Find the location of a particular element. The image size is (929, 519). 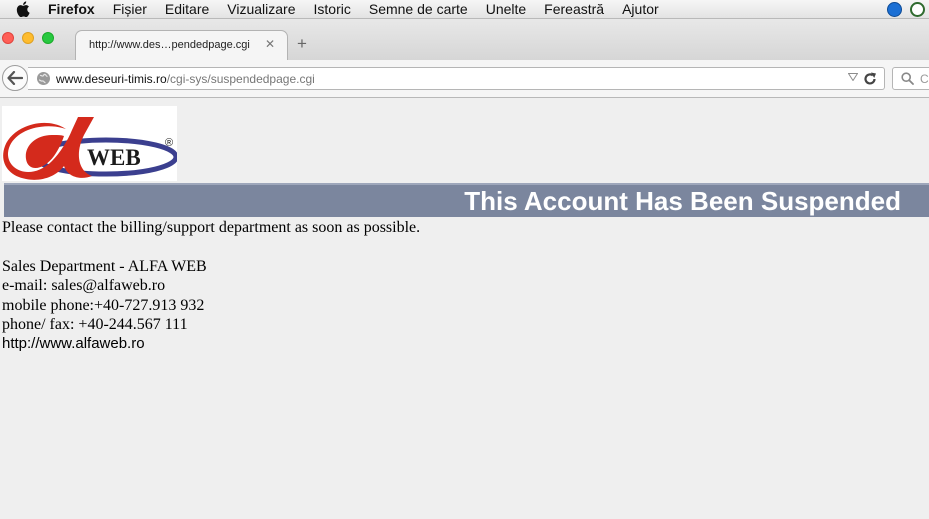

alpha-logo-icon: WEB ® is located at coordinates (91, 148).